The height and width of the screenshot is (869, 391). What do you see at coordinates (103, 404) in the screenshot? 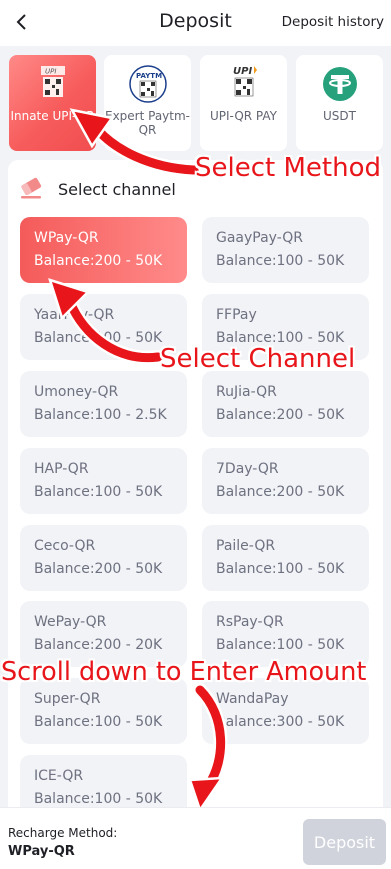
I see `channel-card-umoney-qr: Umoney-QR Balance:100 - 2.5K` at bounding box center [103, 404].